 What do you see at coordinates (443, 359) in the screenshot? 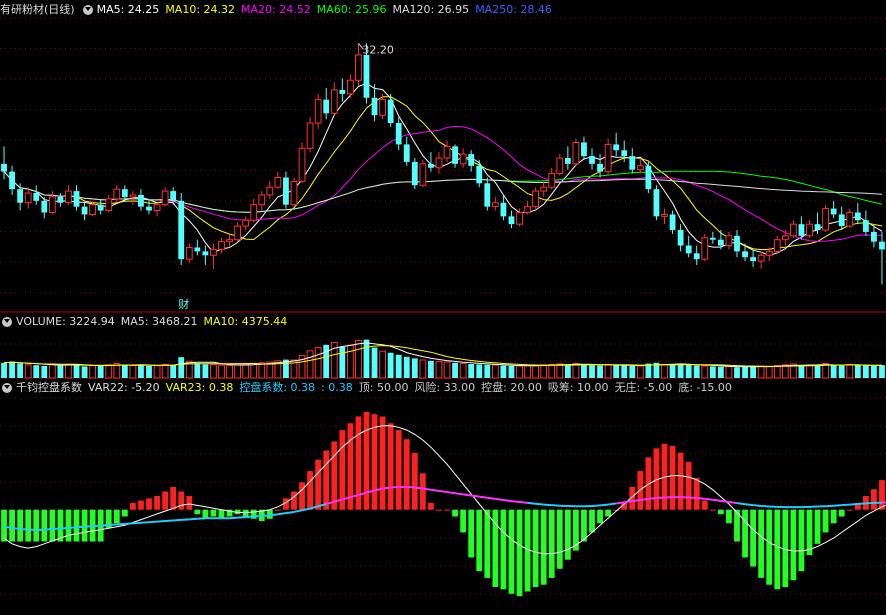
I see `volume-panel` at bounding box center [443, 359].